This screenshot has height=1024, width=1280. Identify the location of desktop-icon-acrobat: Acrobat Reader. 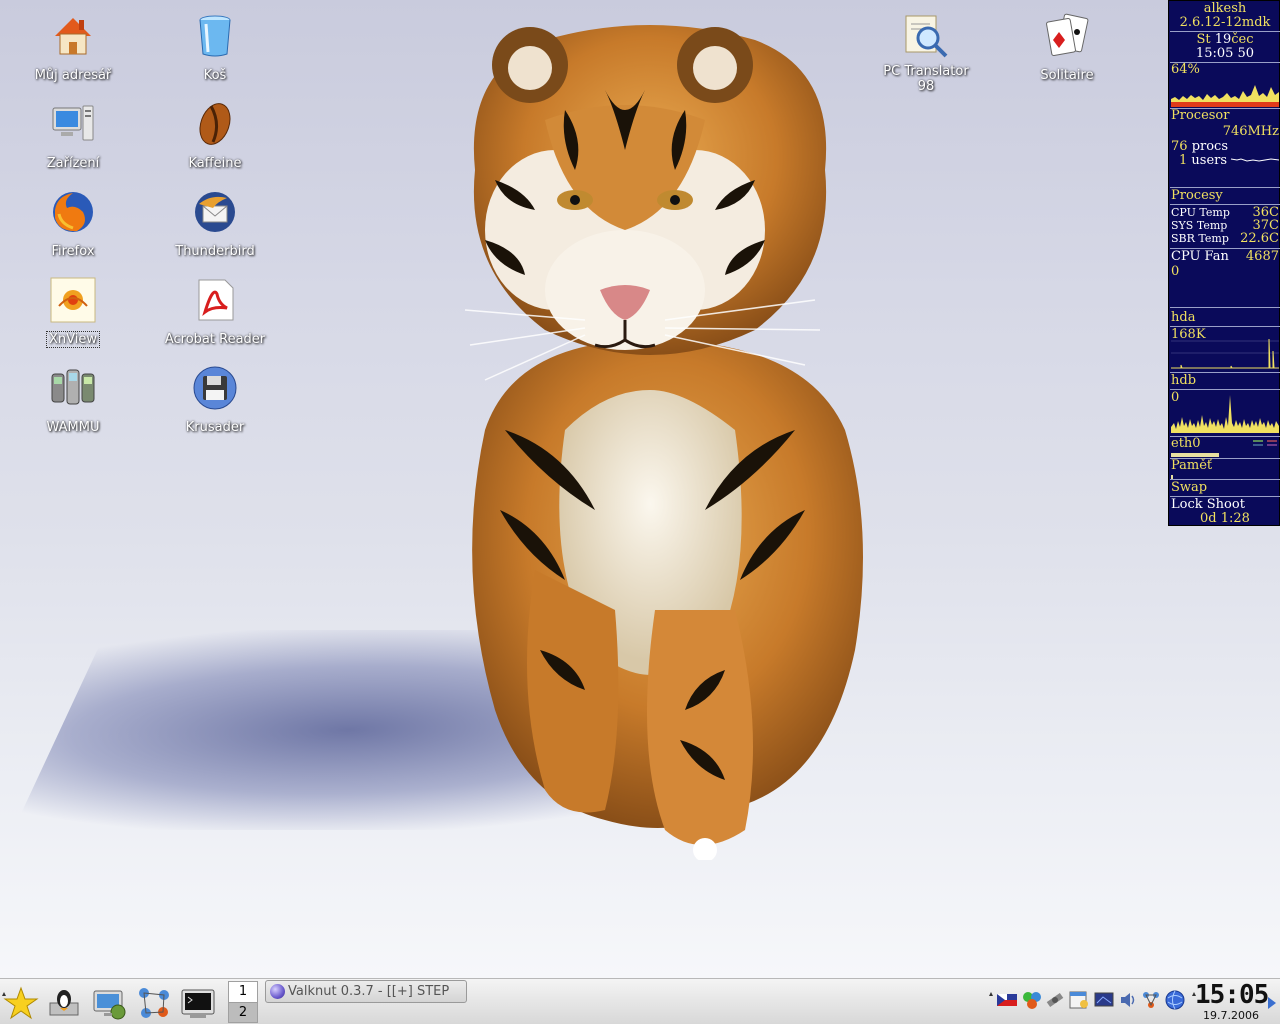
(215, 311).